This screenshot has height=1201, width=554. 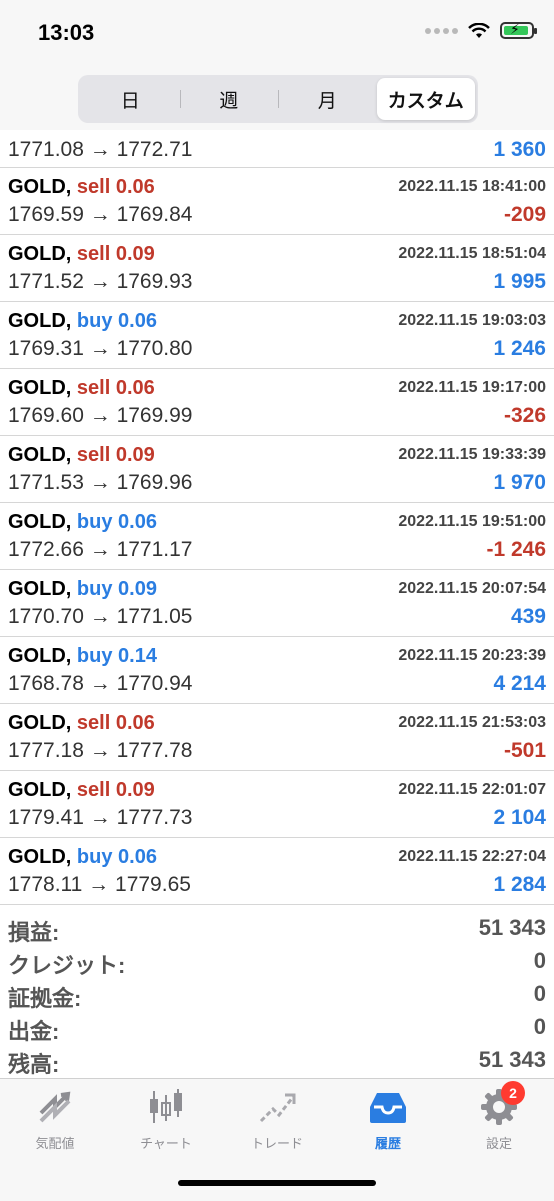 What do you see at coordinates (528, 616) in the screenshot?
I see `trade-profit: 439` at bounding box center [528, 616].